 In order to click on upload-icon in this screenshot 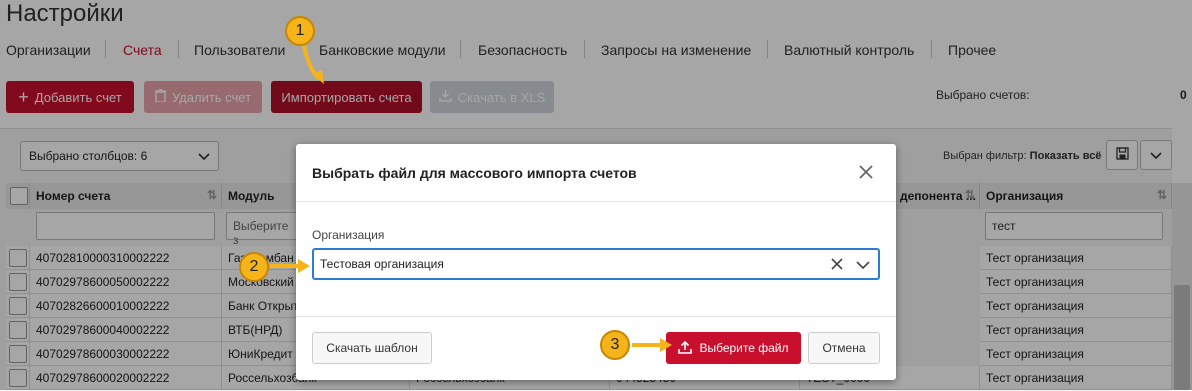, I will do `click(685, 348)`.